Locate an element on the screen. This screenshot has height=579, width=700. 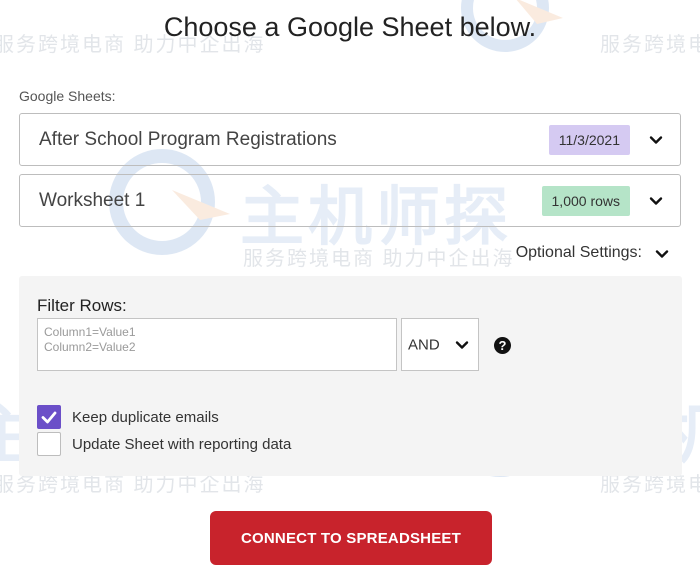
keep-duplicate-emails-checkbox is located at coordinates (49, 417).